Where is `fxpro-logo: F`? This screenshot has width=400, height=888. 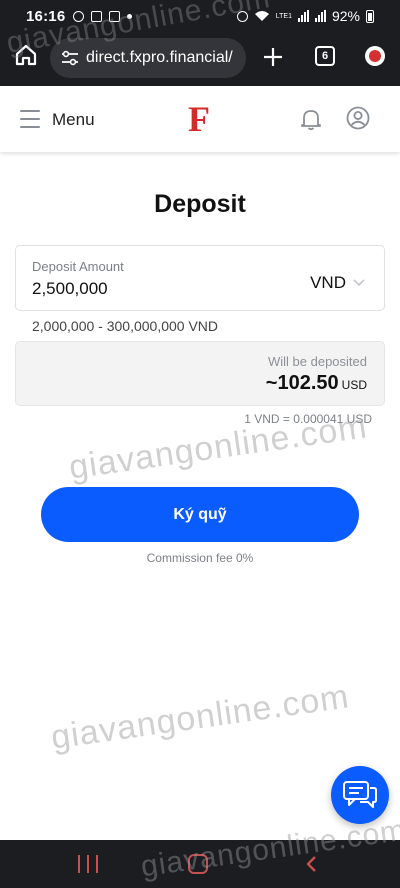
fxpro-logo: F is located at coordinates (199, 119).